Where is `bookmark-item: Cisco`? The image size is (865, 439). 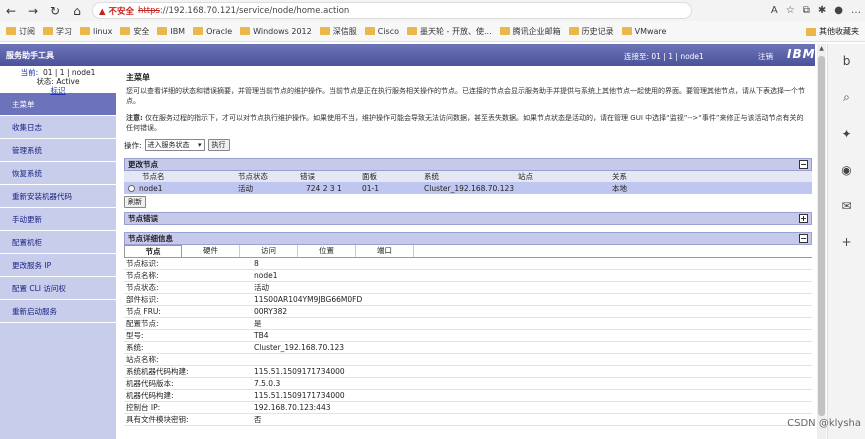
bookmark-item: Cisco is located at coordinates (381, 31).